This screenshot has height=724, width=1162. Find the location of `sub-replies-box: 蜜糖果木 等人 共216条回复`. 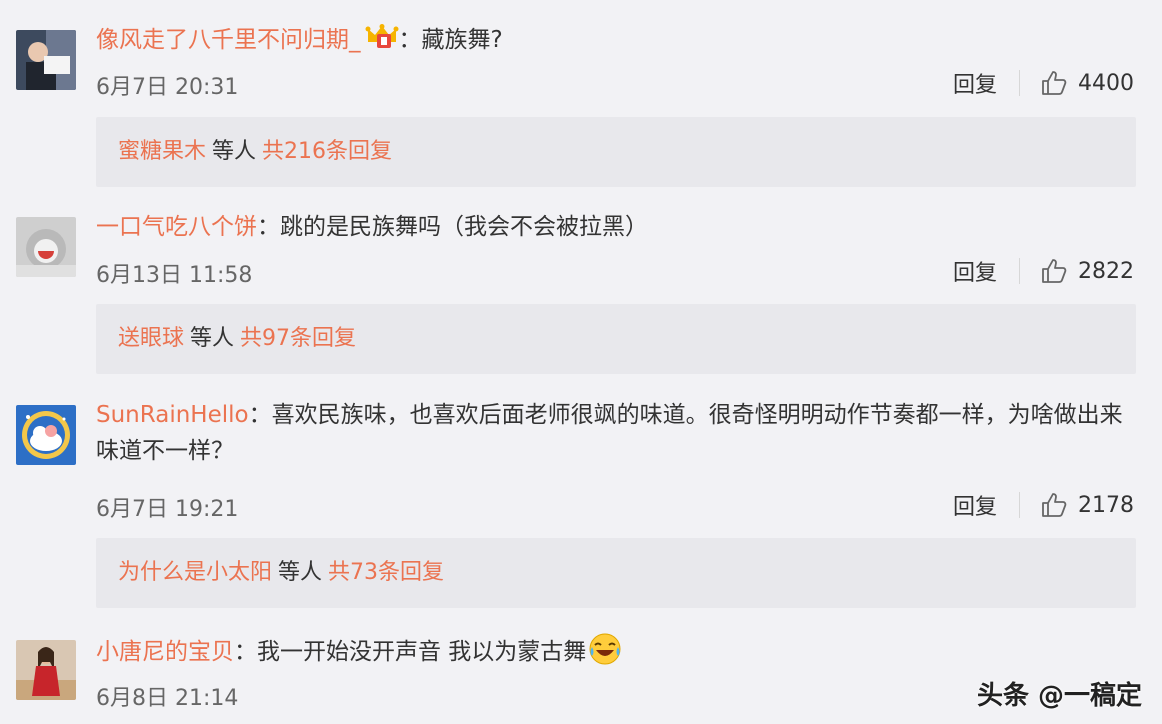

sub-replies-box: 蜜糖果木 等人 共216条回复 is located at coordinates (616, 152).